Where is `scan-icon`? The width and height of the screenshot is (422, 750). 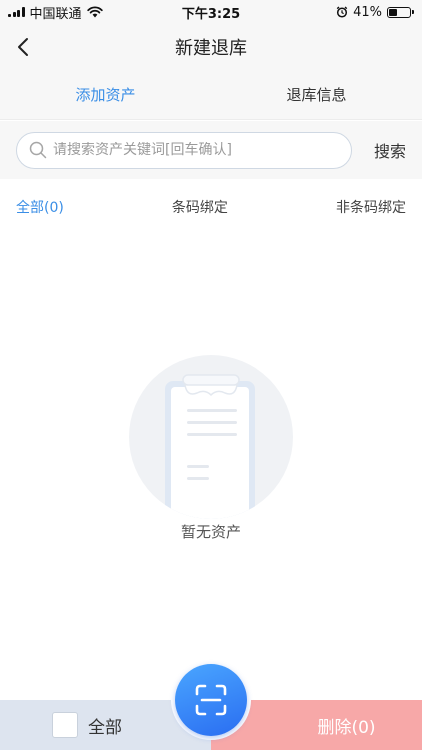 scan-icon is located at coordinates (211, 700).